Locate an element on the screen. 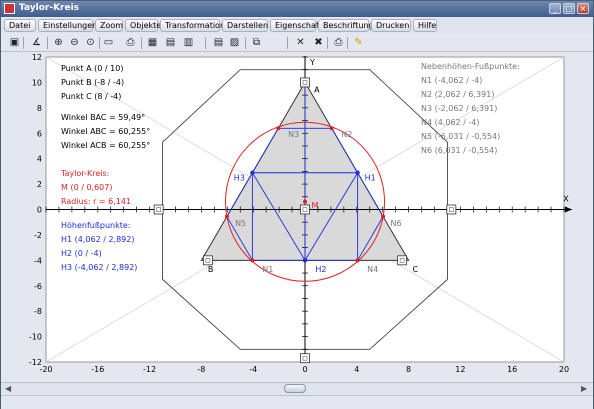 The width and height of the screenshot is (594, 409). point-n5 is located at coordinates (226, 216).